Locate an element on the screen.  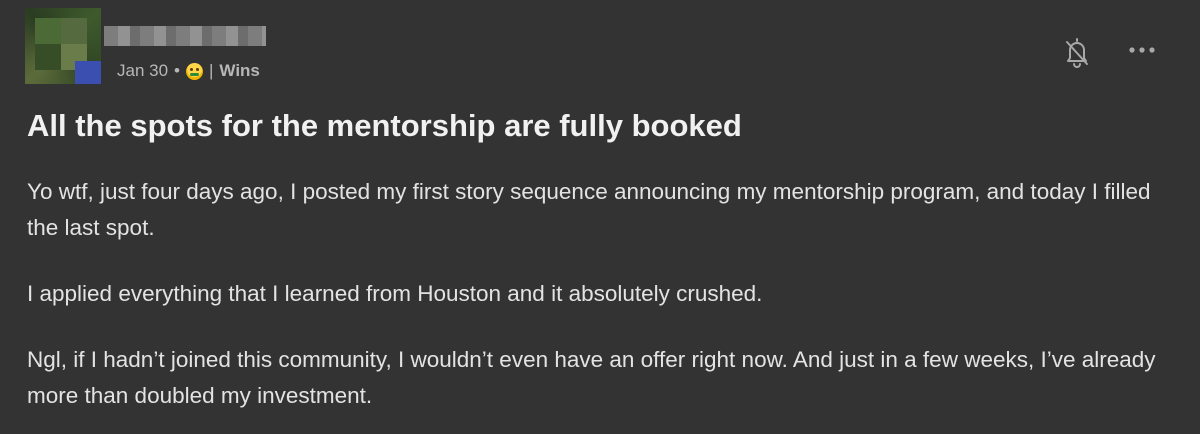
more-horizontal-icon is located at coordinates (1142, 50).